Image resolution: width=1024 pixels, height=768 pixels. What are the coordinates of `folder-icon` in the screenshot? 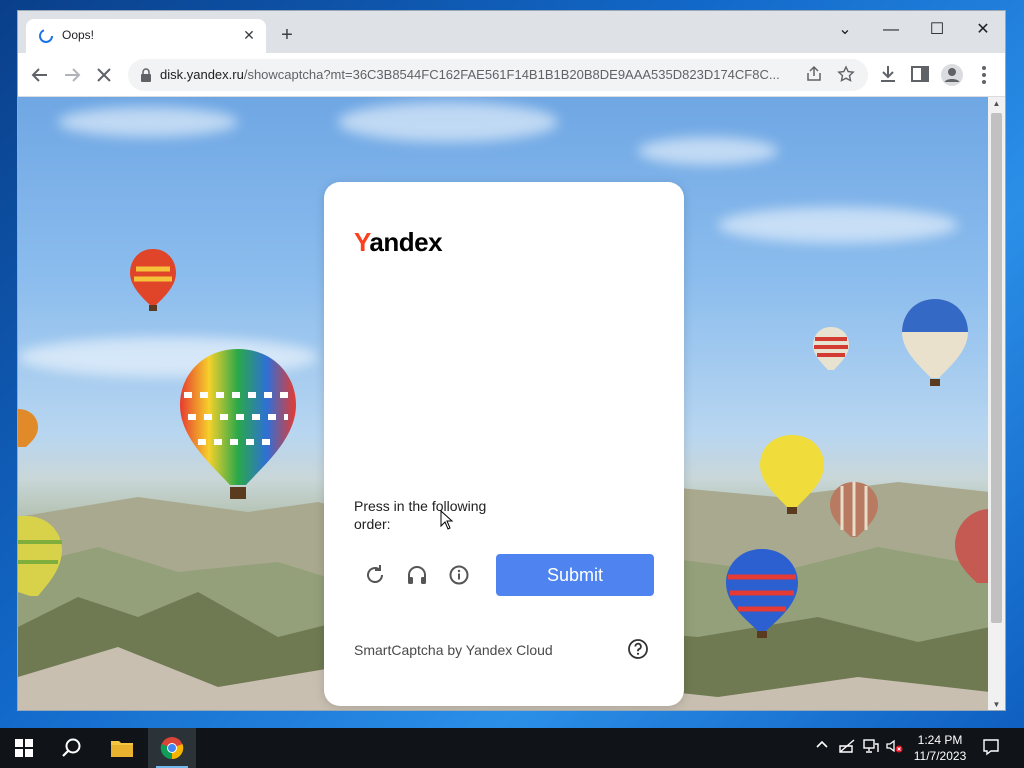 It's located at (122, 749).